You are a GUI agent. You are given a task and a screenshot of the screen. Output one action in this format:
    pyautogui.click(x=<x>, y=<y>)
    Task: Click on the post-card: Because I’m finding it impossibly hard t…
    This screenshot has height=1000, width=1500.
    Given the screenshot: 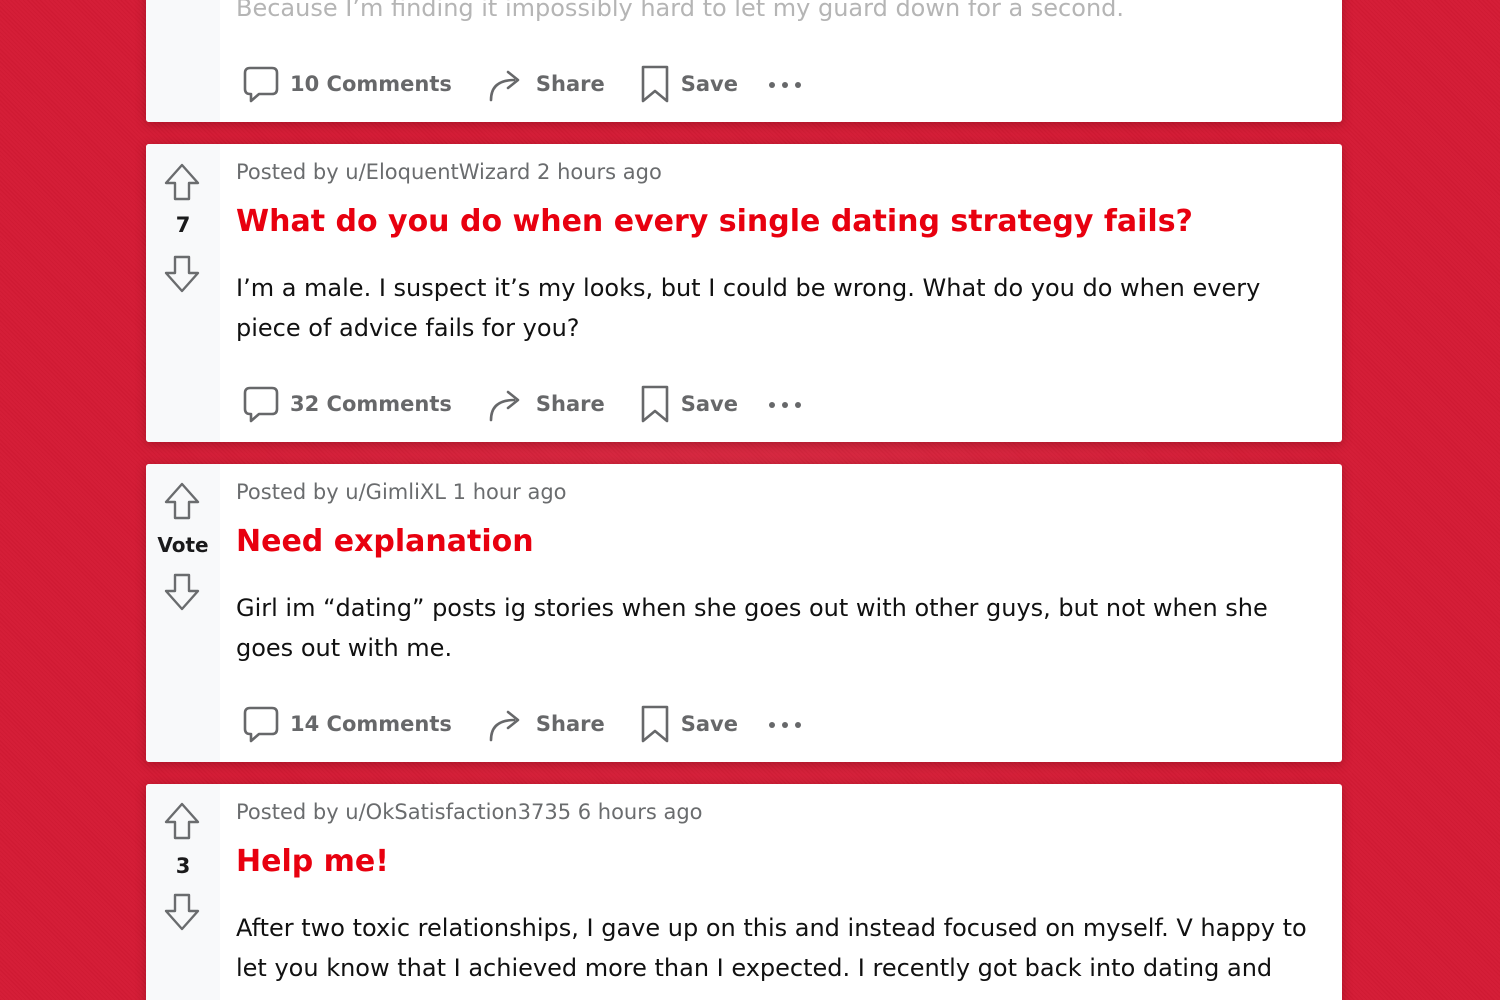 What is the action you would take?
    pyautogui.click(x=744, y=61)
    